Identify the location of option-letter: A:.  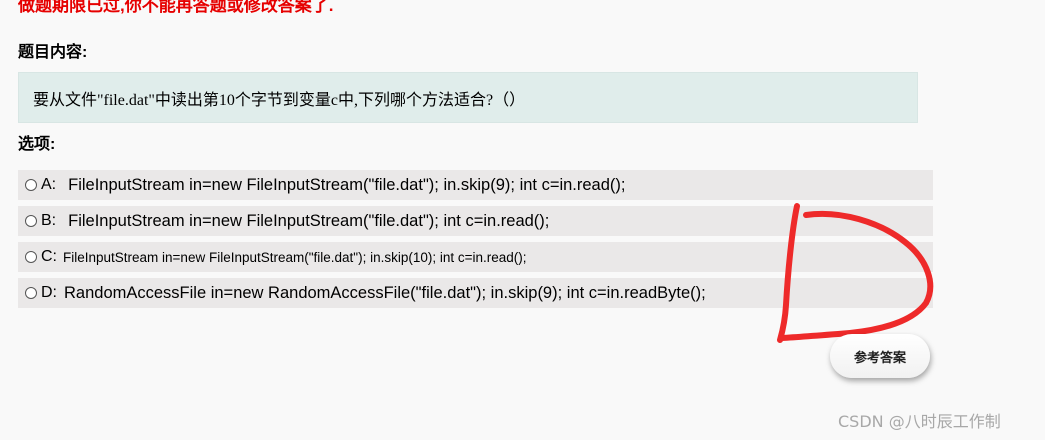
(49, 184).